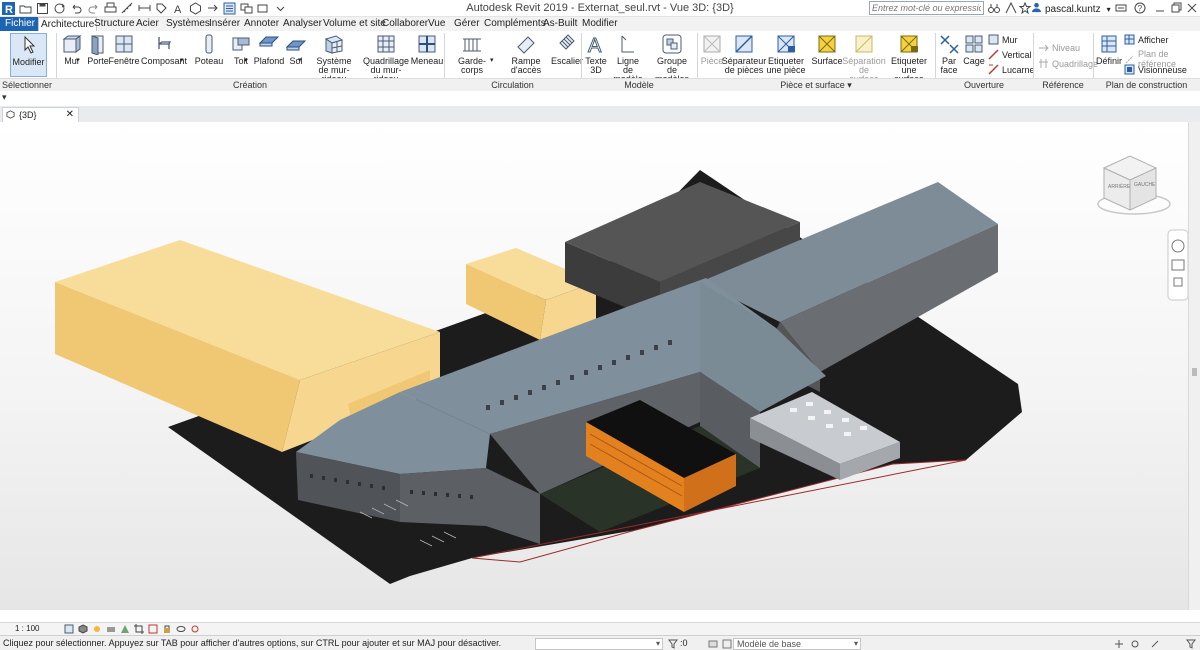 The height and width of the screenshot is (650, 1200). Describe the element at coordinates (182, 60) in the screenshot. I see `composant-dropdown-caret: ▾` at that location.